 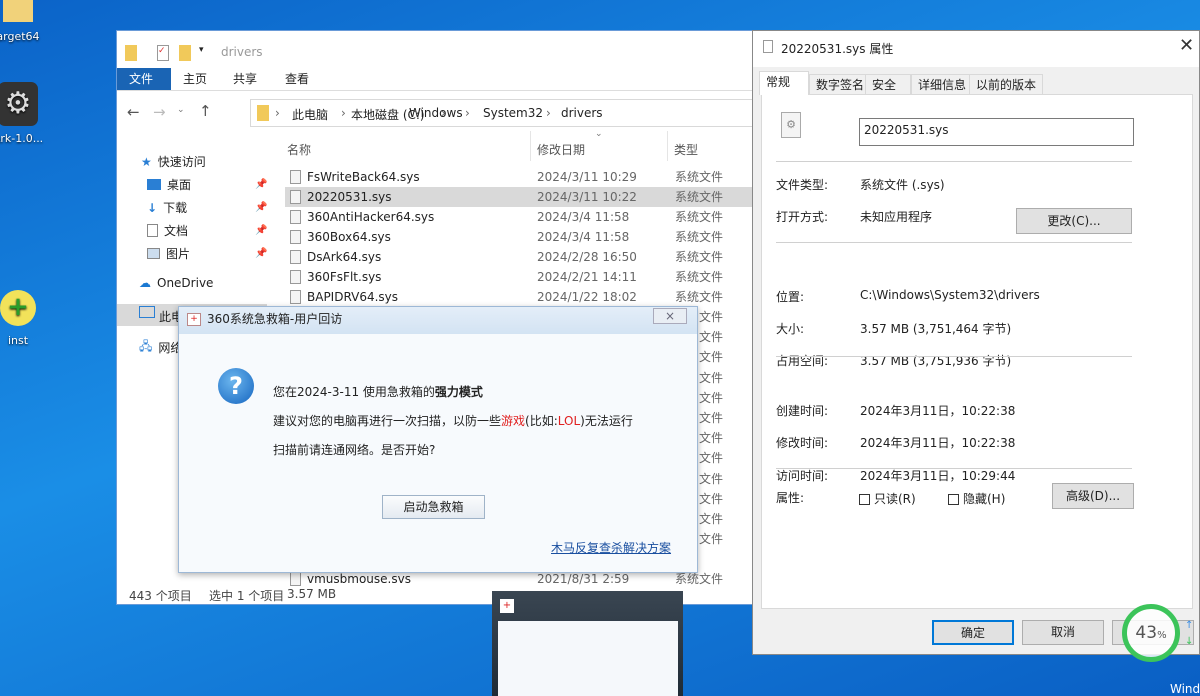 I want to click on dialog-line-1: 您在2024-3-11 使用急救箱的强力模式, so click(x=378, y=391).